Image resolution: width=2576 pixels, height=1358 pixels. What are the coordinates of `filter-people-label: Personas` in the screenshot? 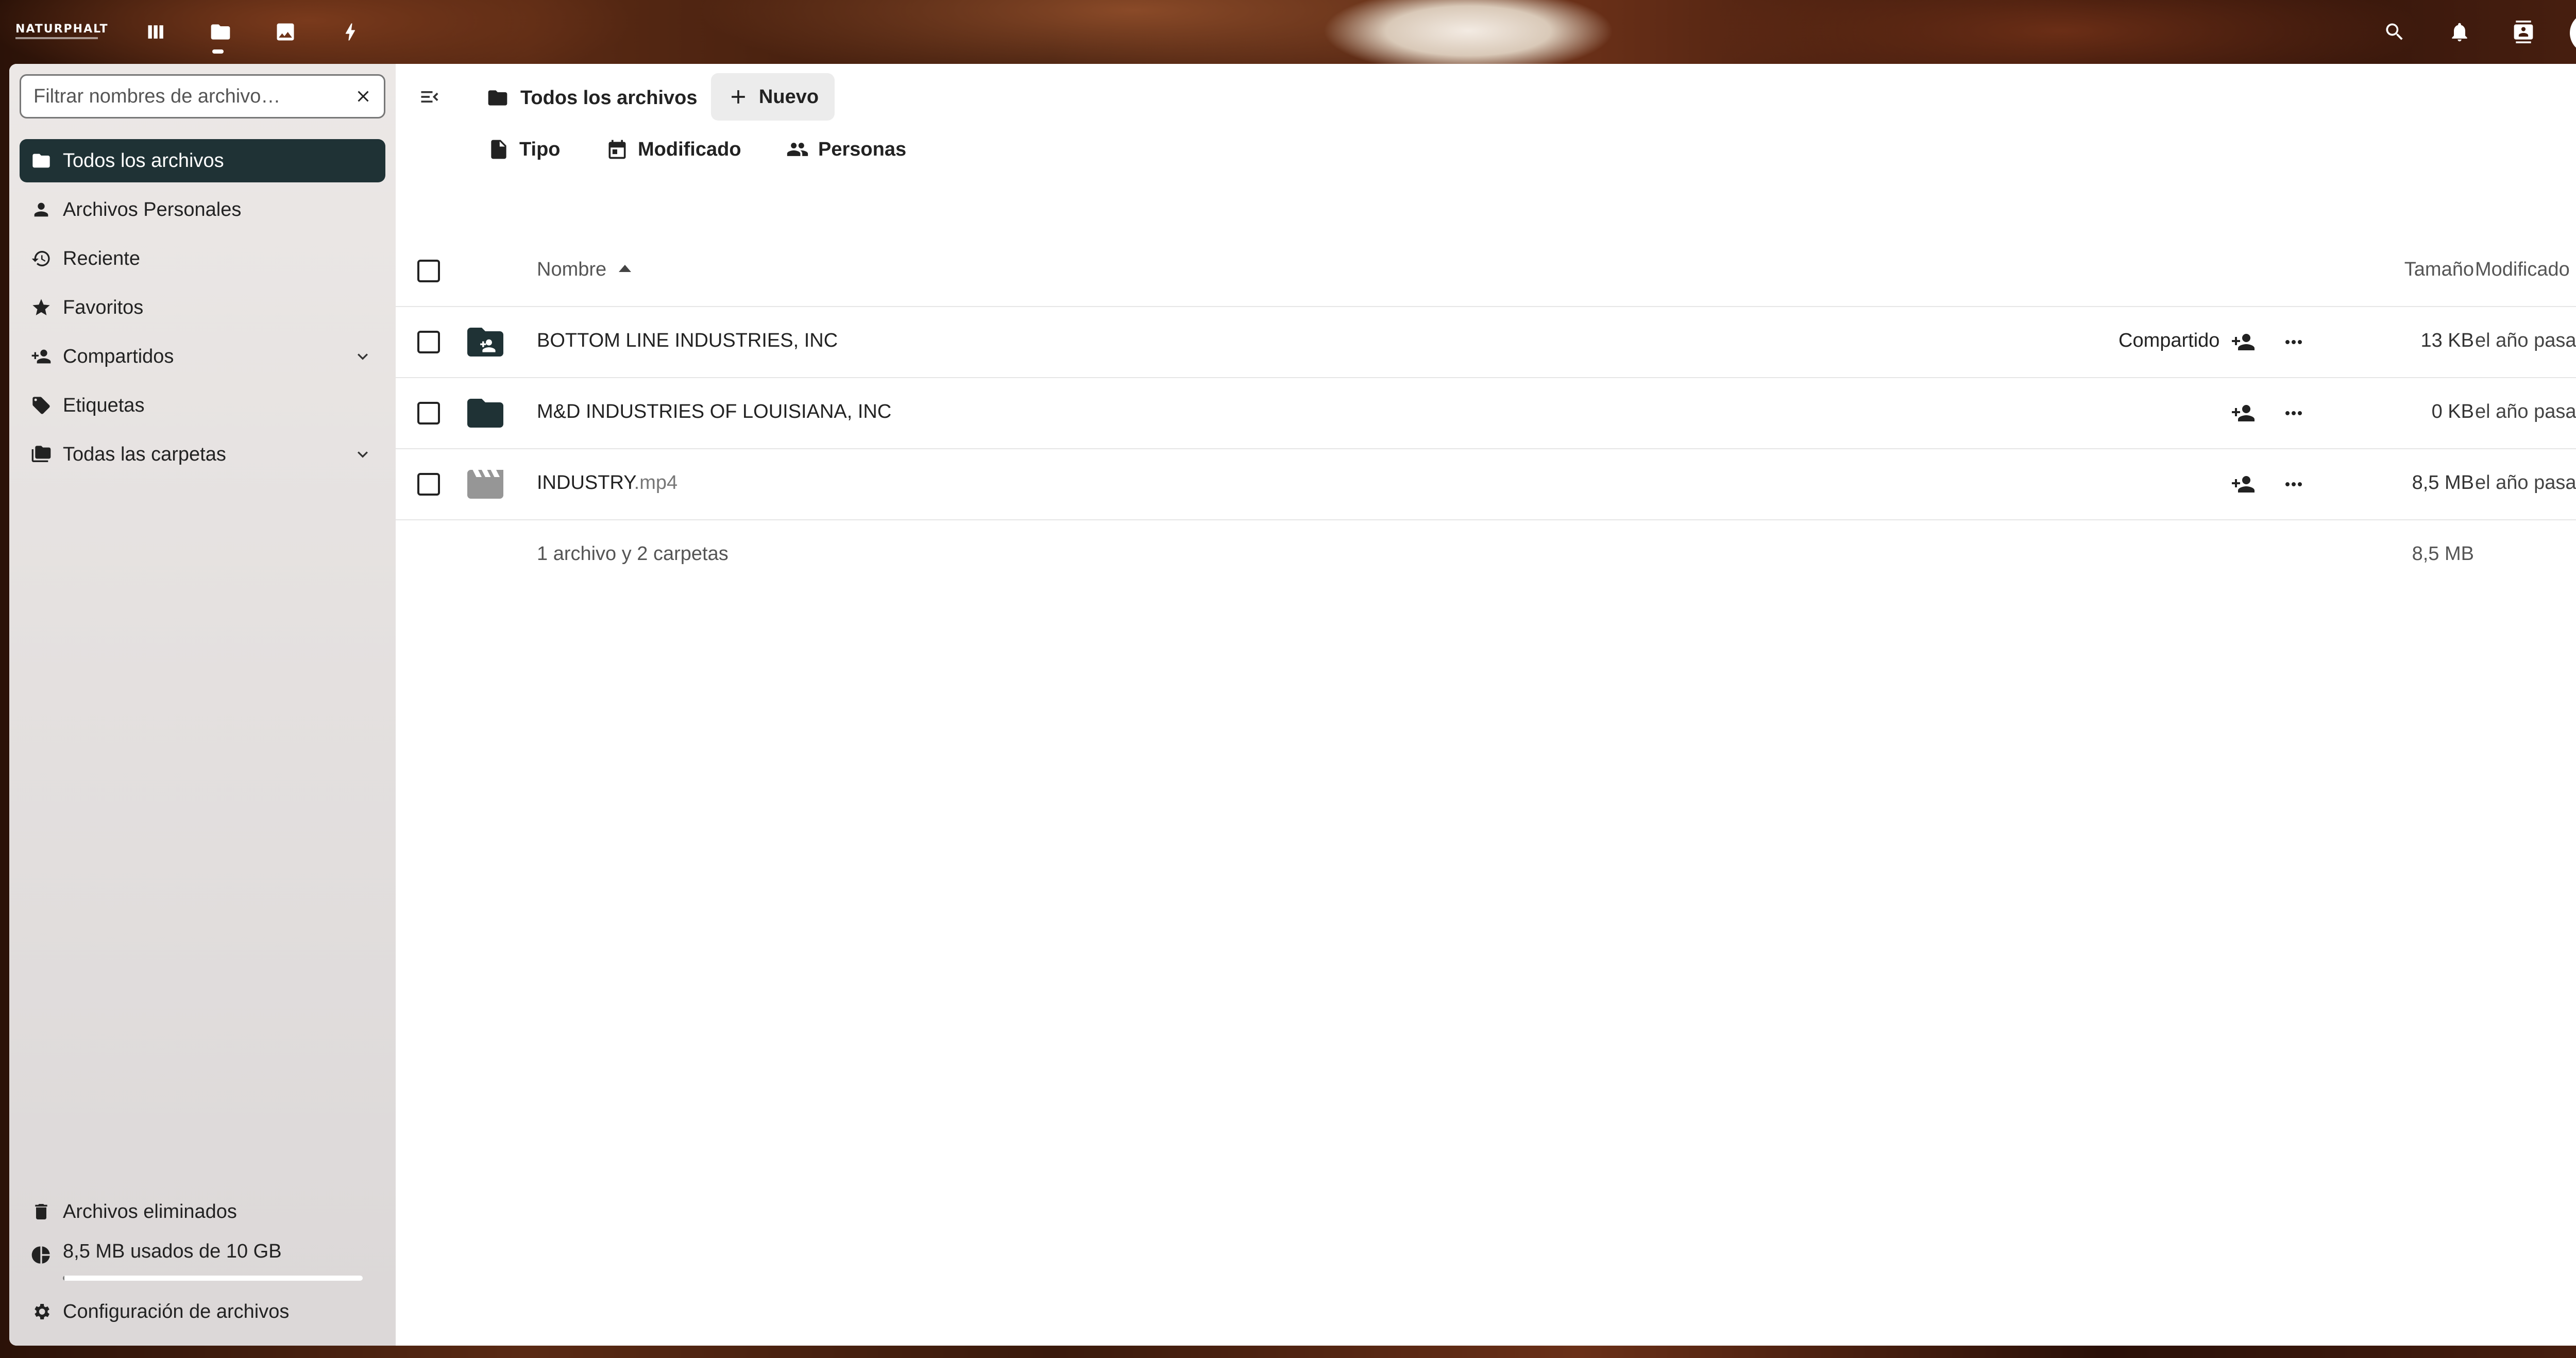 It's located at (862, 149).